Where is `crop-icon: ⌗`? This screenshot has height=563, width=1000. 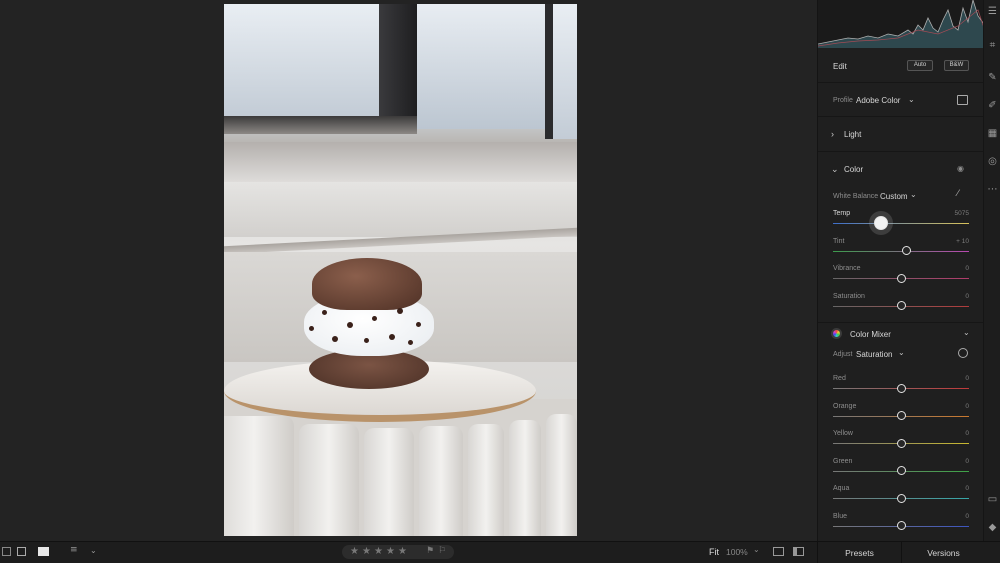 crop-icon: ⌗ is located at coordinates (992, 45).